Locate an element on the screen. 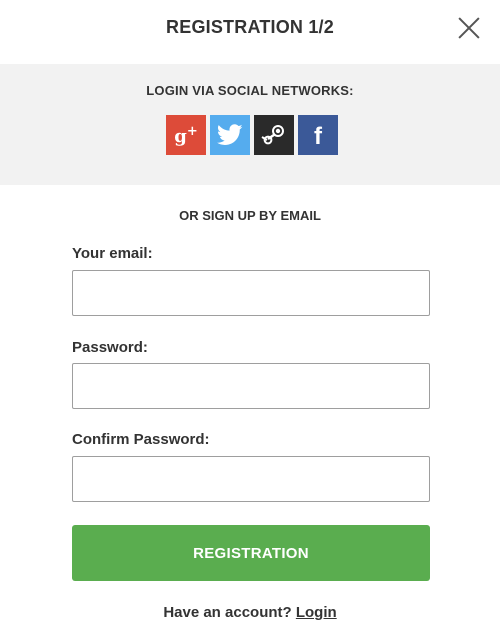  password-field is located at coordinates (251, 386).